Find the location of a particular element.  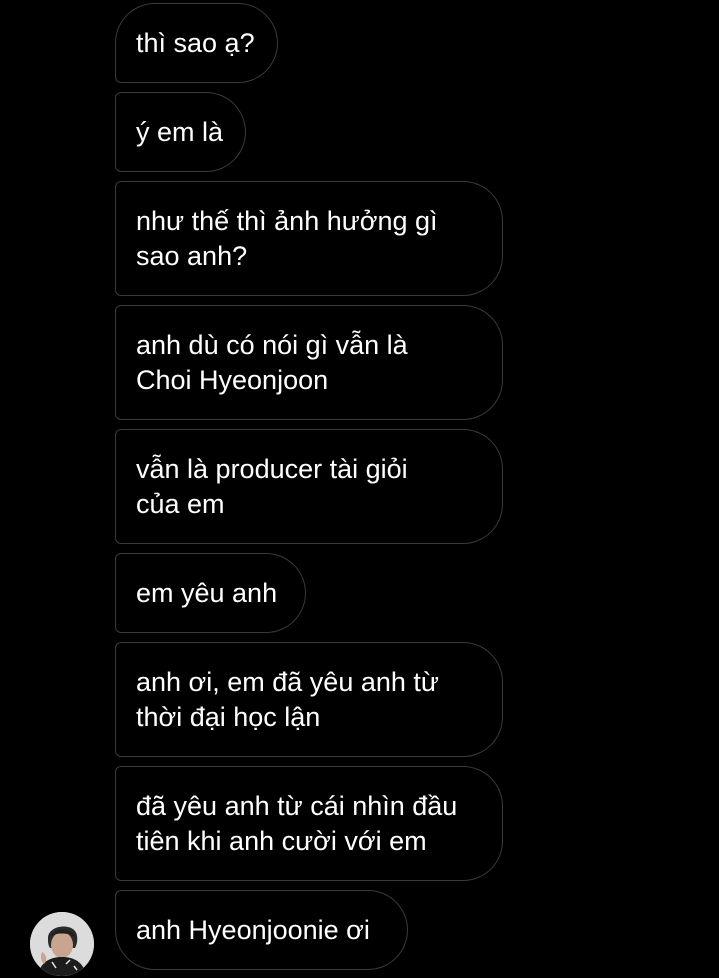

message-bubble: anh Hyeonjoonie ơi is located at coordinates (261, 930).